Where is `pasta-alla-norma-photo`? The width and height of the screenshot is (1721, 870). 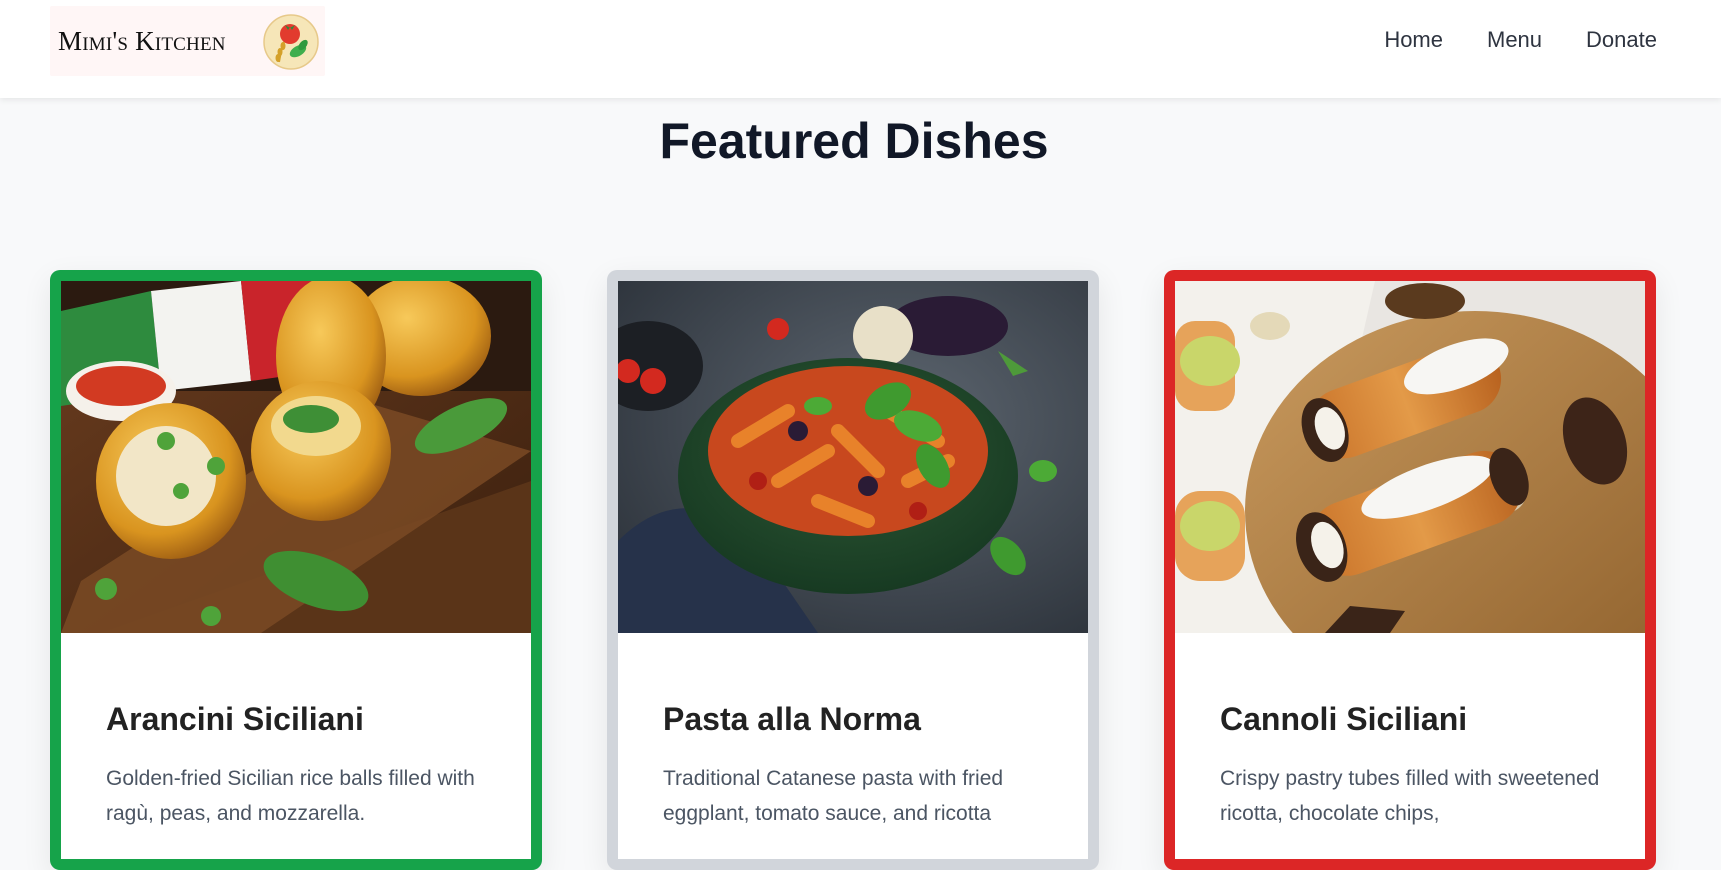
pasta-alla-norma-photo is located at coordinates (853, 457).